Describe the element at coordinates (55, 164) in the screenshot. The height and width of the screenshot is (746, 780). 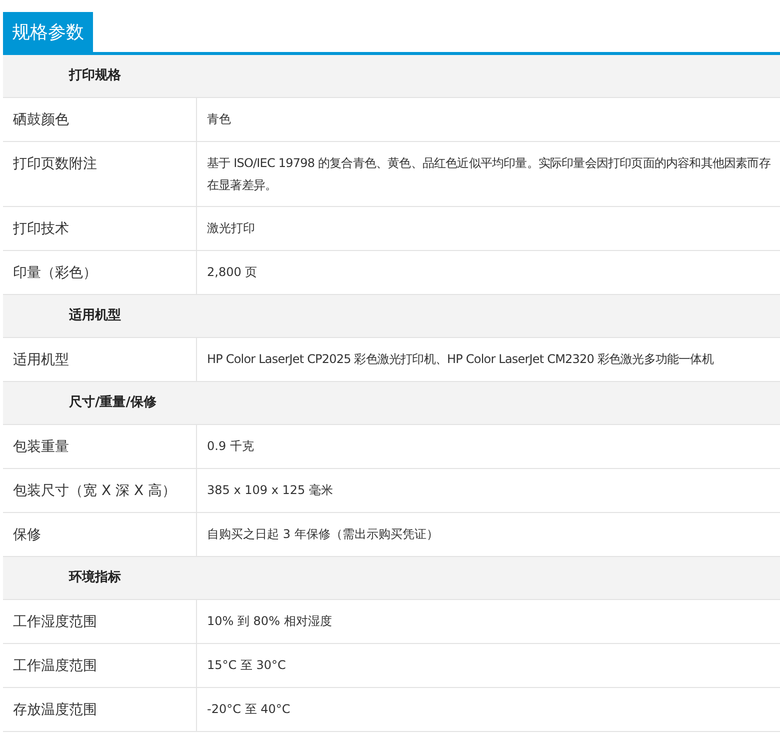
I see `spec-label: 打印页数附注` at that location.